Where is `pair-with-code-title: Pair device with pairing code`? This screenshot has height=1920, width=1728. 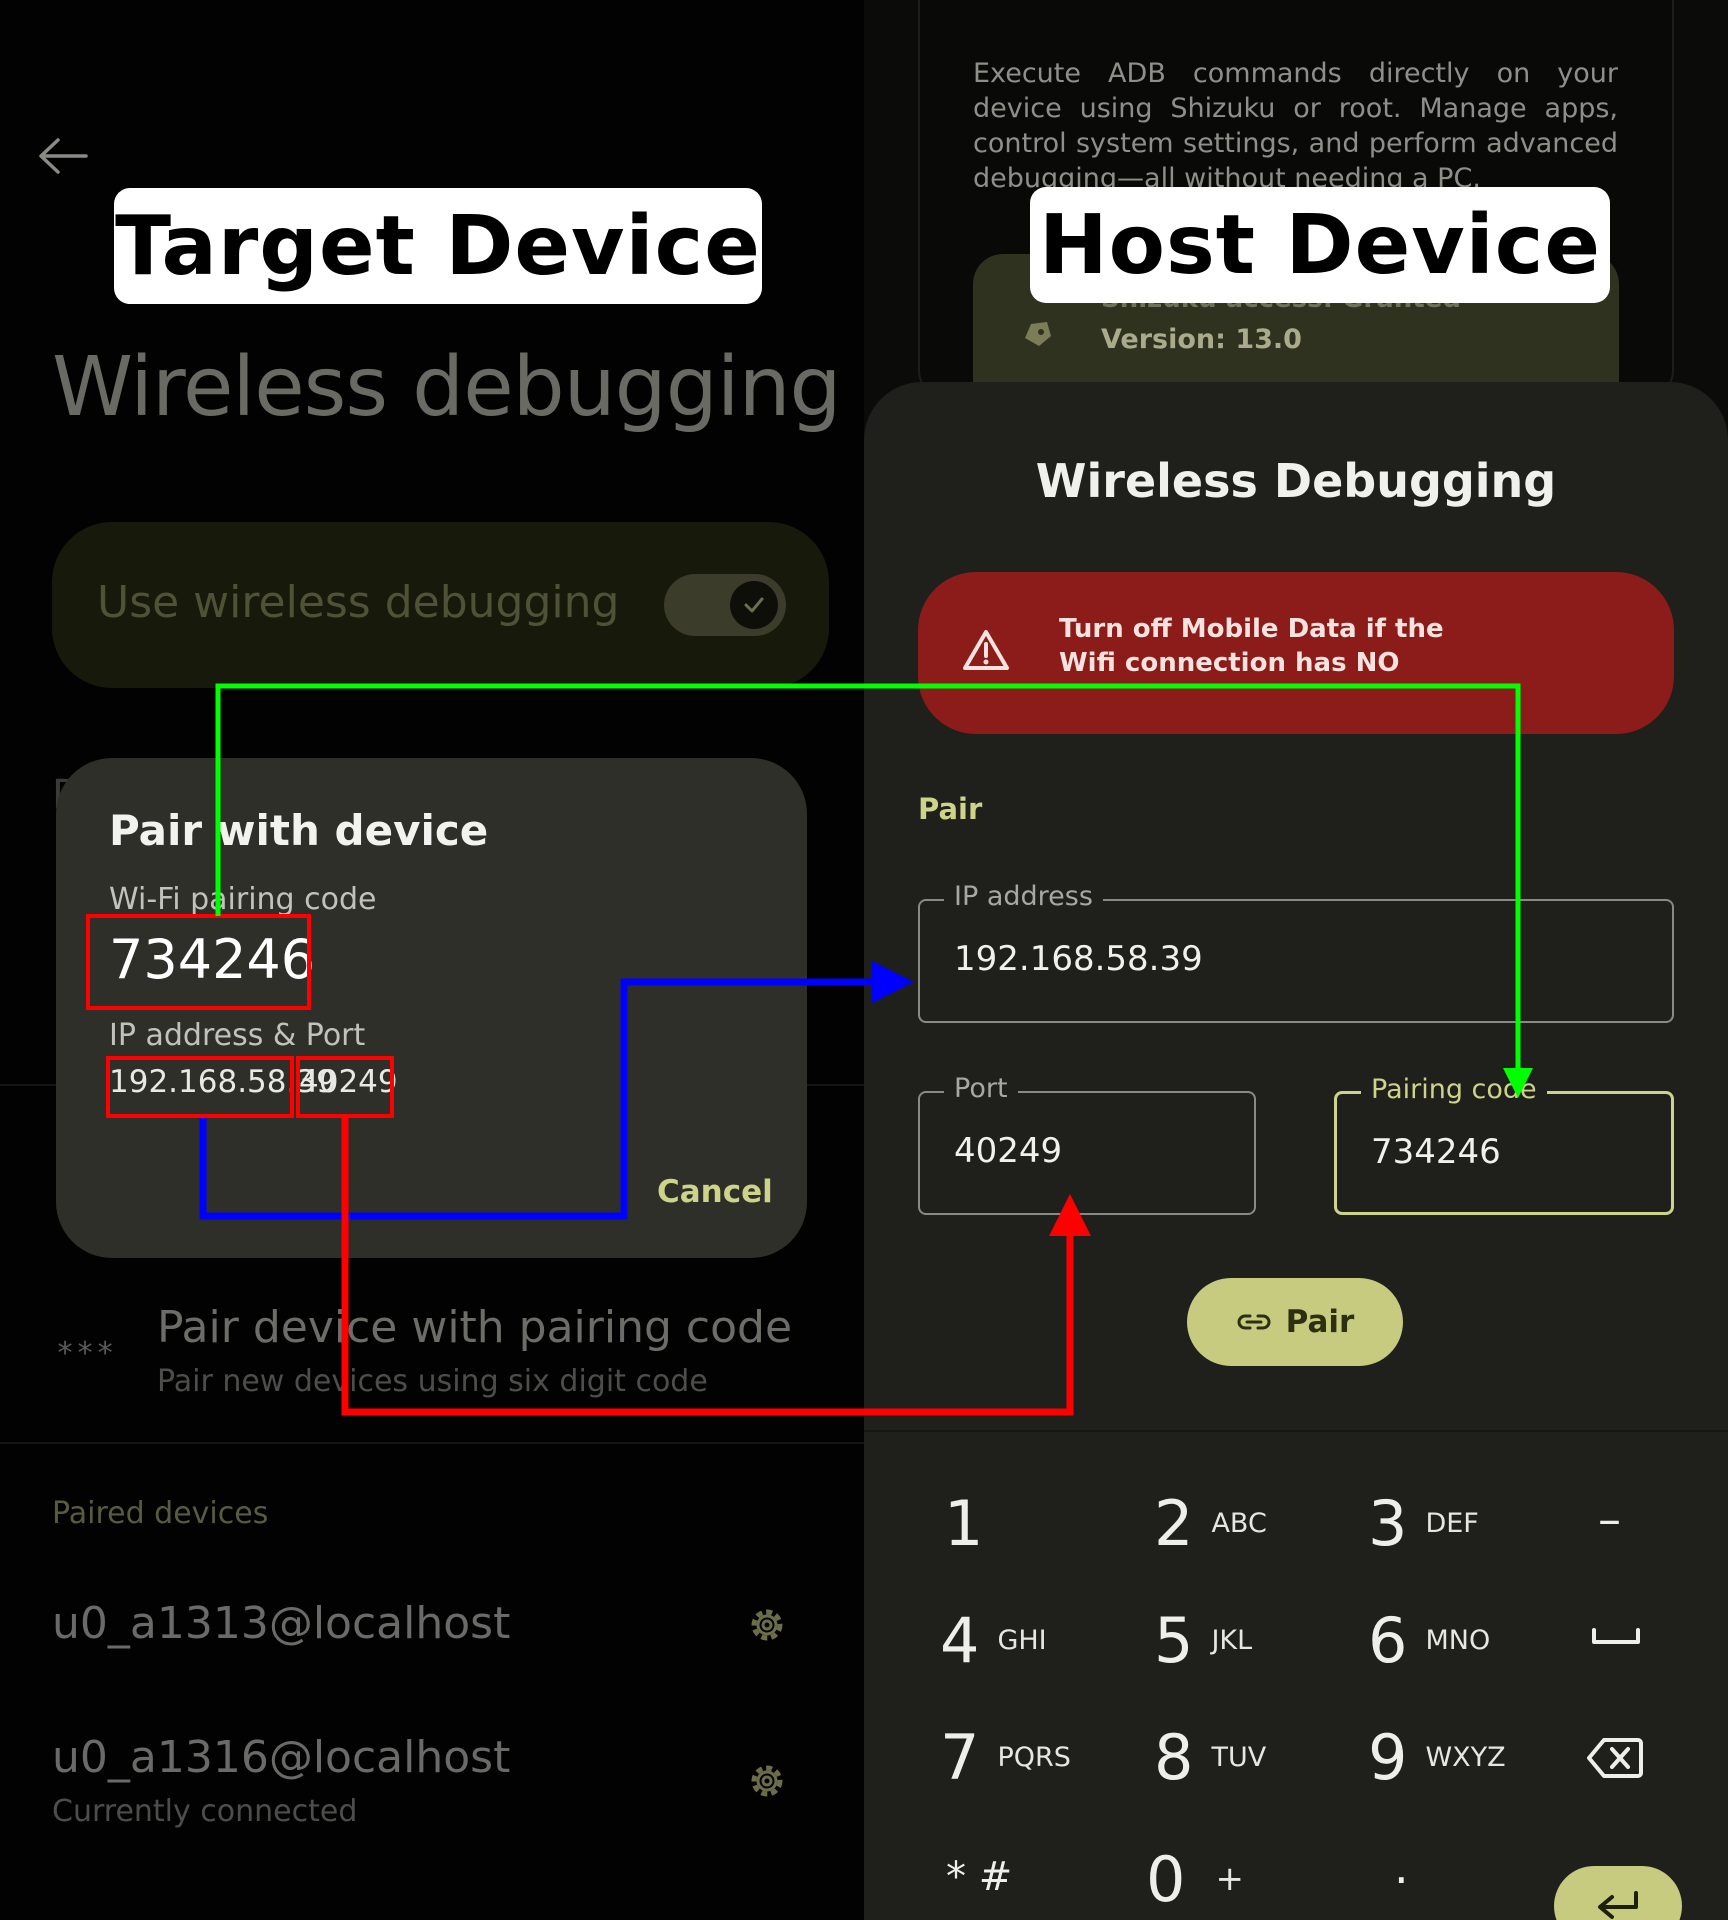
pair-with-code-title: Pair device with pairing code is located at coordinates (474, 1327).